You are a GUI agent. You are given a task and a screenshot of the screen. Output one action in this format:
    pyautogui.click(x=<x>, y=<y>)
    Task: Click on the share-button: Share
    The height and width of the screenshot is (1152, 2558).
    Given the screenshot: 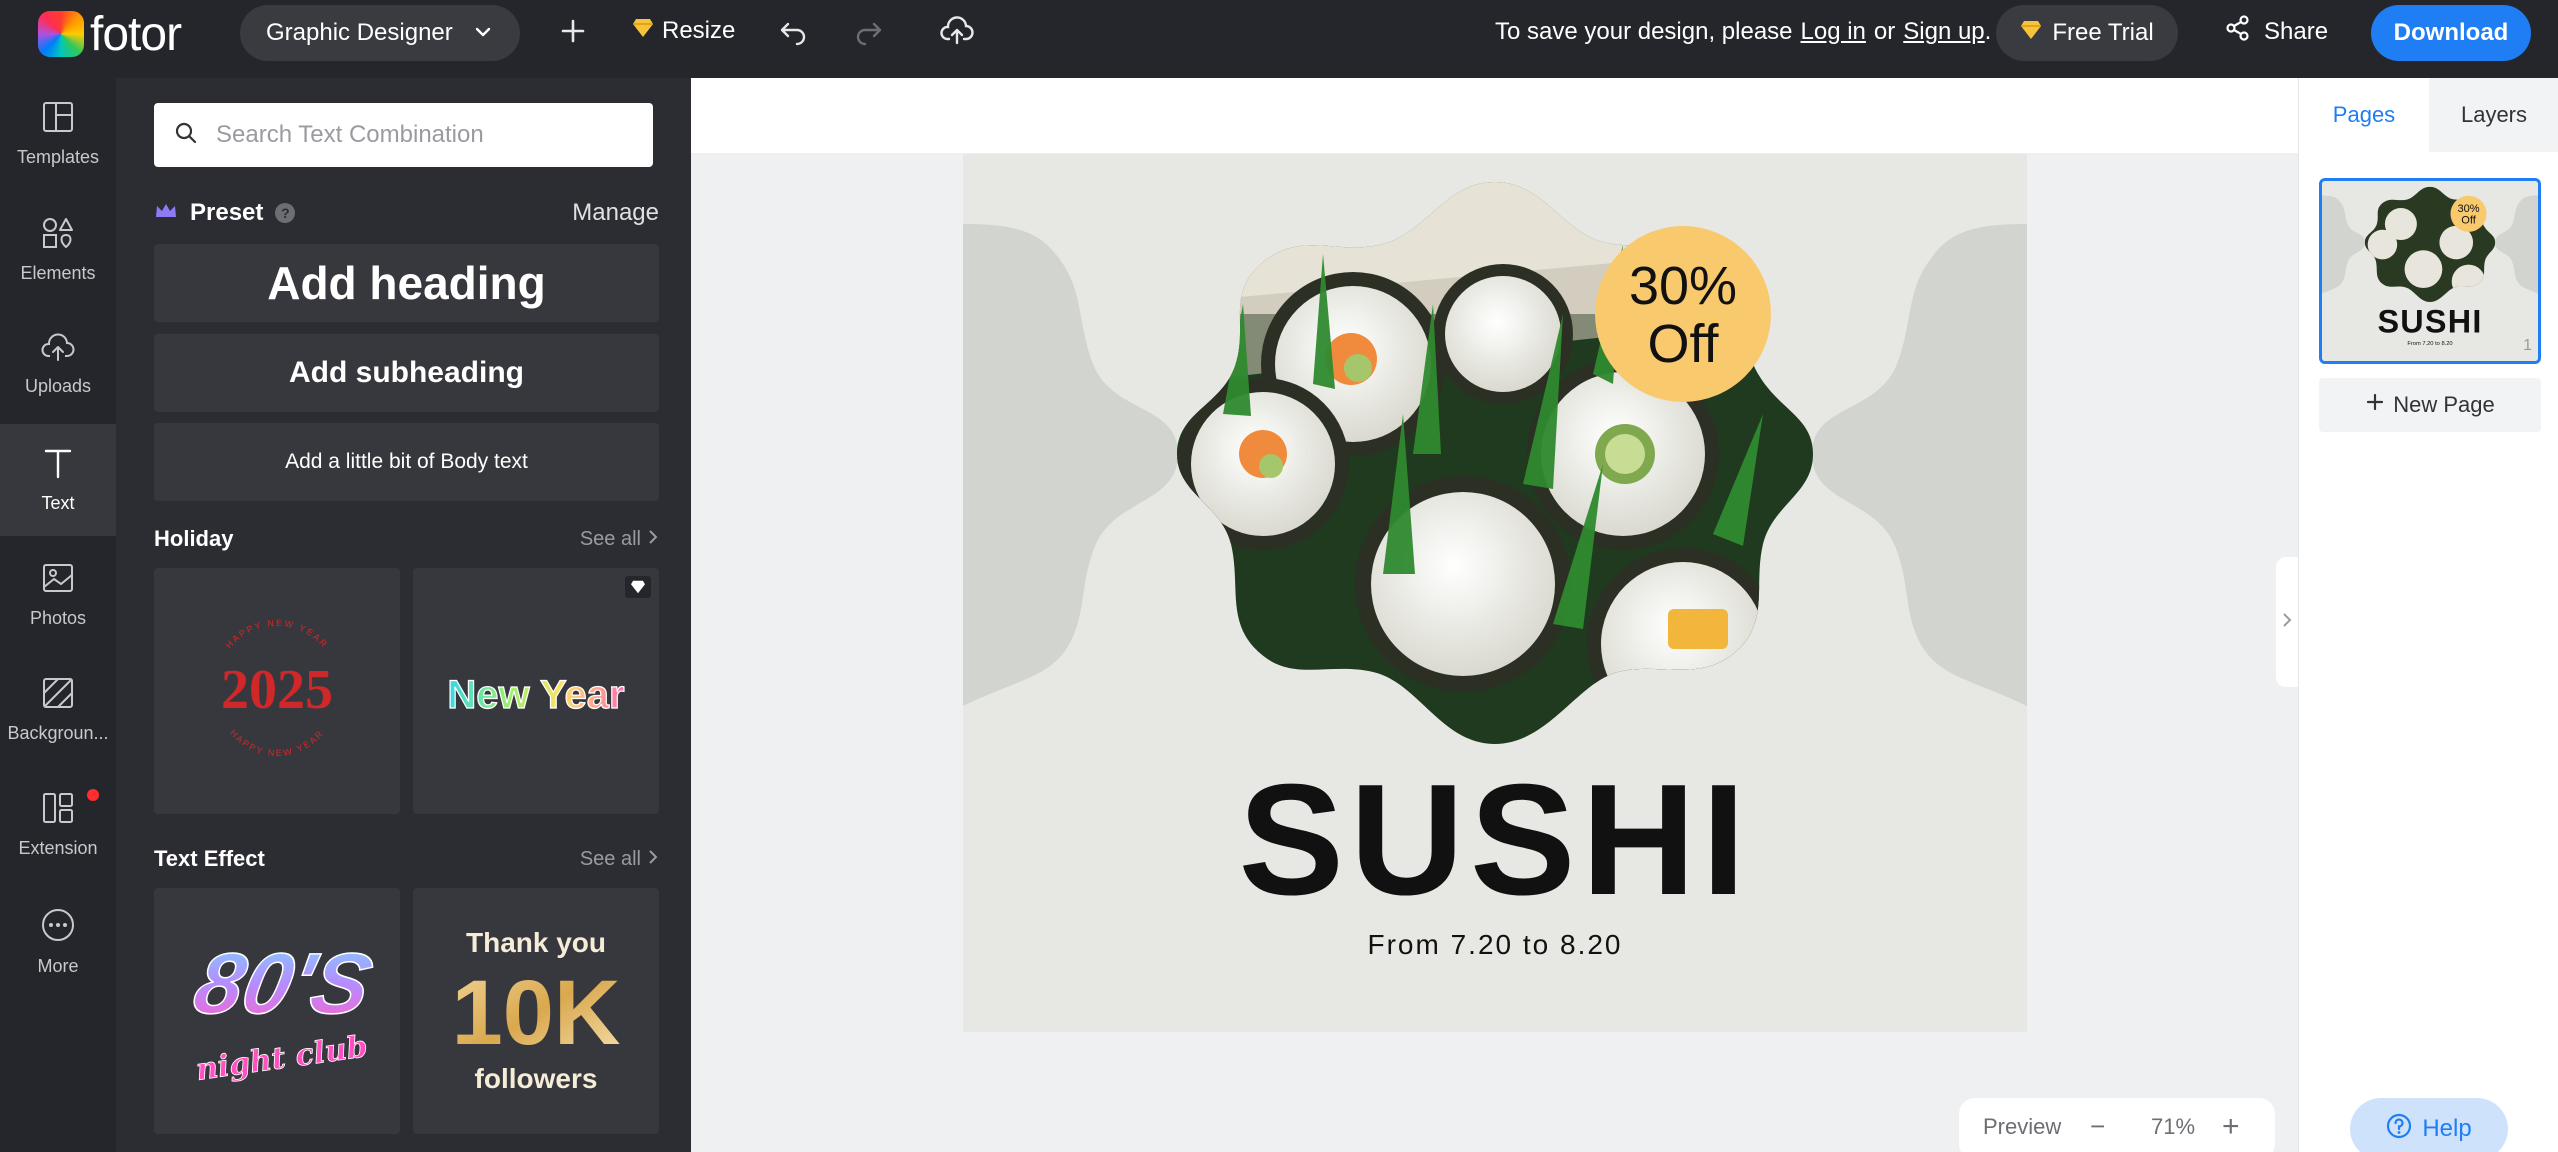 What is the action you would take?
    pyautogui.click(x=2276, y=31)
    